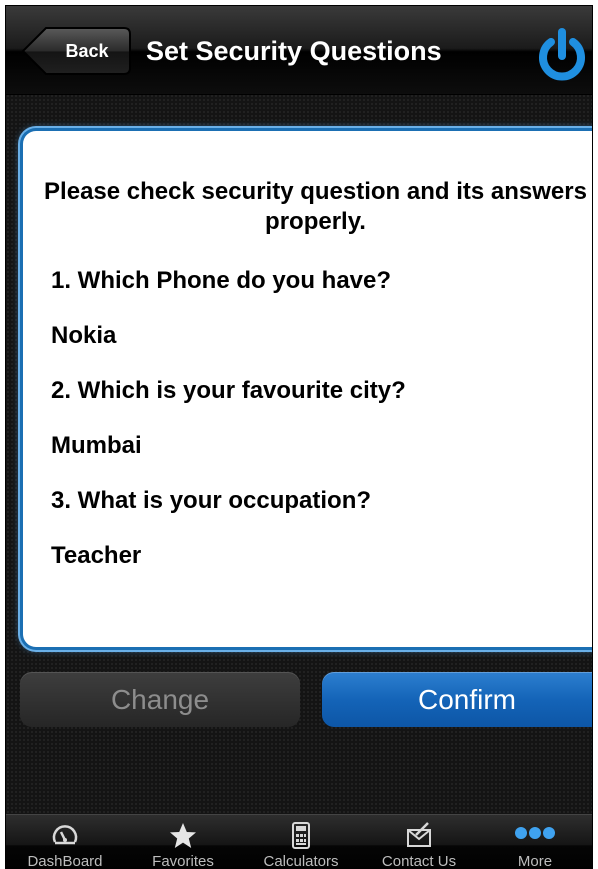 This screenshot has height=869, width=598. I want to click on tab-favorites-label: Favorites, so click(183, 861).